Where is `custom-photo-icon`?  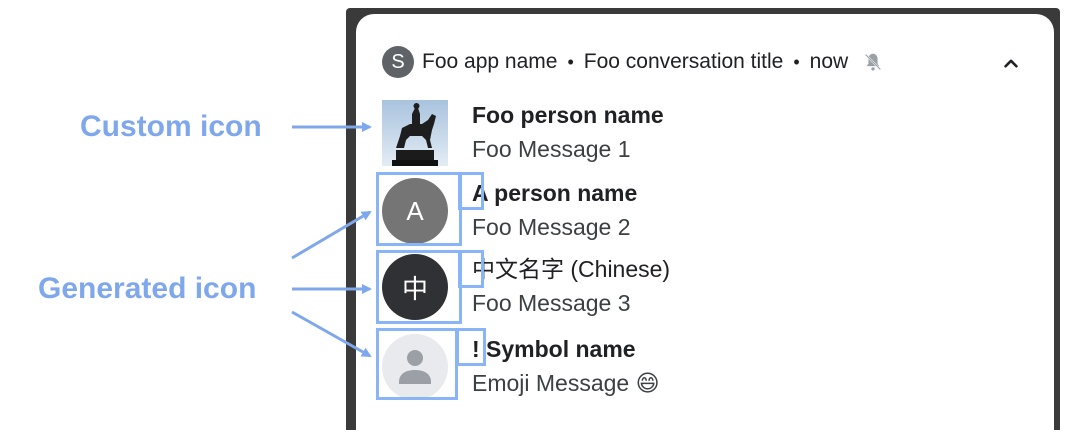
custom-photo-icon is located at coordinates (415, 133).